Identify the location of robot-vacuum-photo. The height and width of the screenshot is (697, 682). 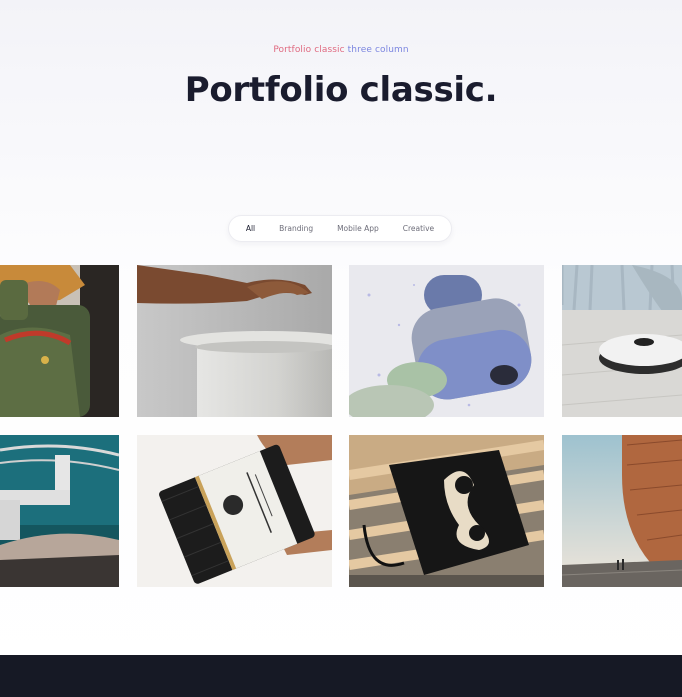
(622, 341).